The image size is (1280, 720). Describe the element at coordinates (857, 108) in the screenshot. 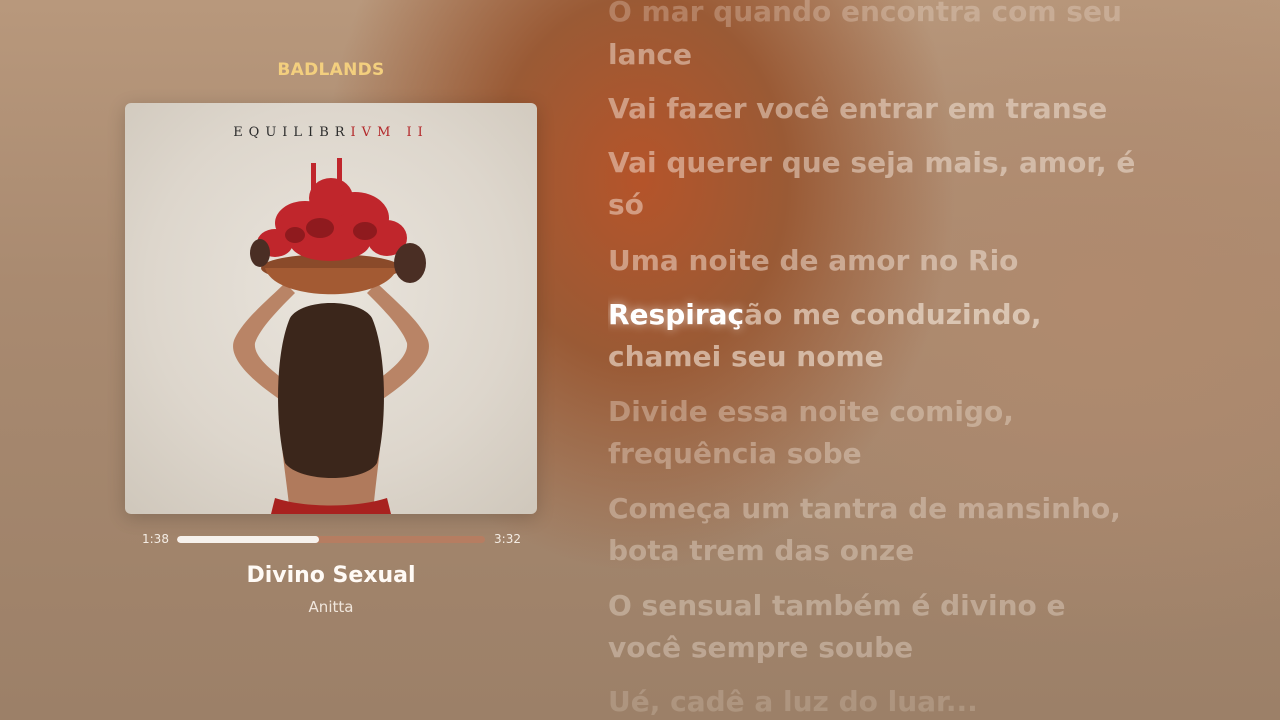

I see `lyric-line: Vai fazer você entrar em transe` at that location.